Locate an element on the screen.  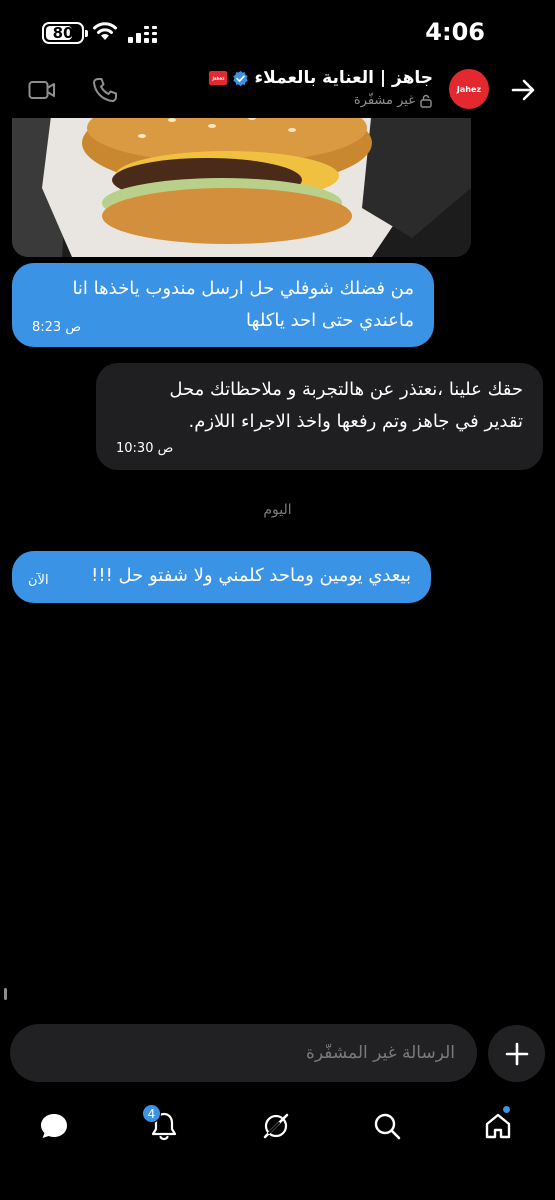
burger-photo-message is located at coordinates (241, 187).